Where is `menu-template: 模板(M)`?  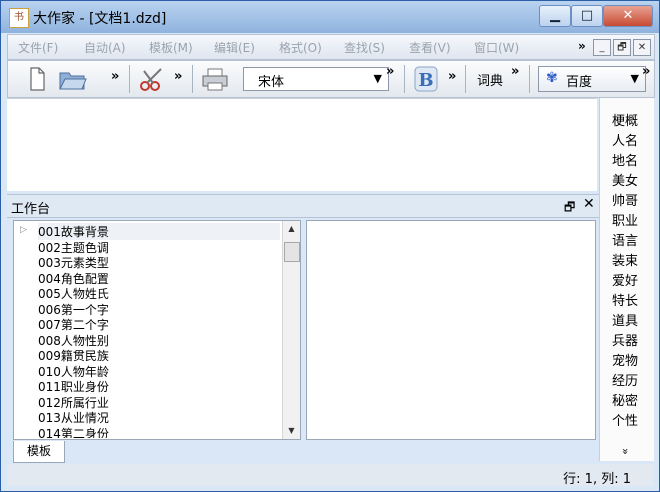
menu-template: 模板(M) is located at coordinates (171, 47).